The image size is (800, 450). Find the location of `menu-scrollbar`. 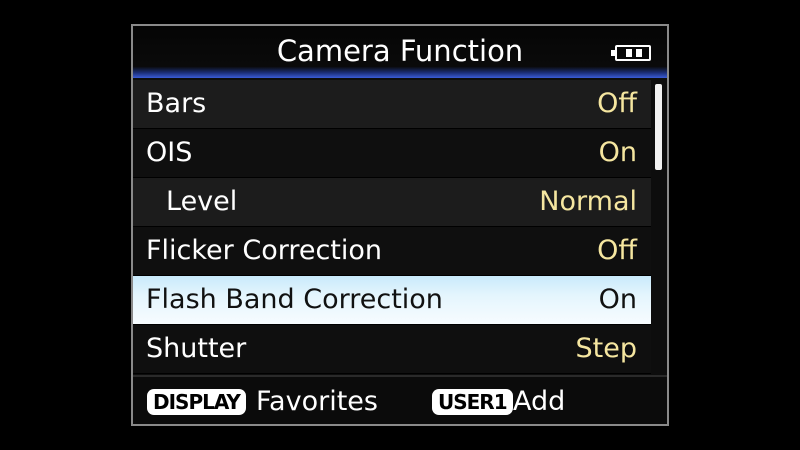

menu-scrollbar is located at coordinates (659, 227).